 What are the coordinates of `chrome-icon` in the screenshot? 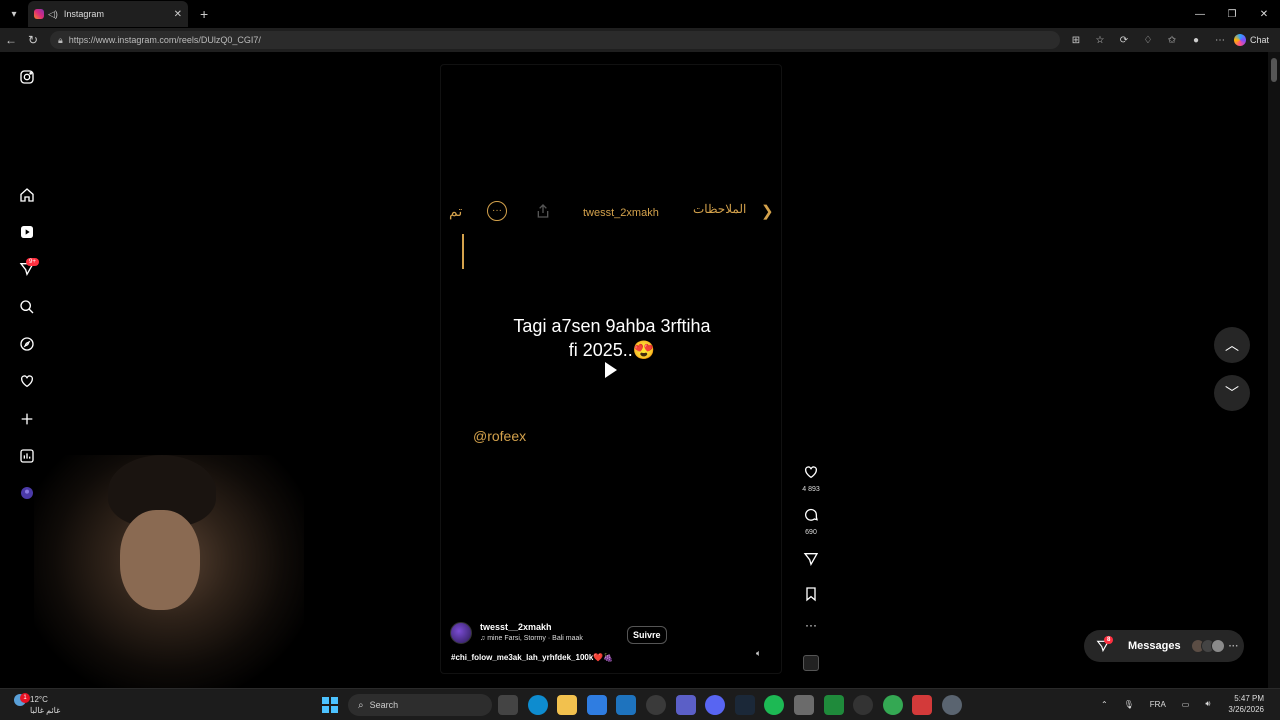 It's located at (892, 705).